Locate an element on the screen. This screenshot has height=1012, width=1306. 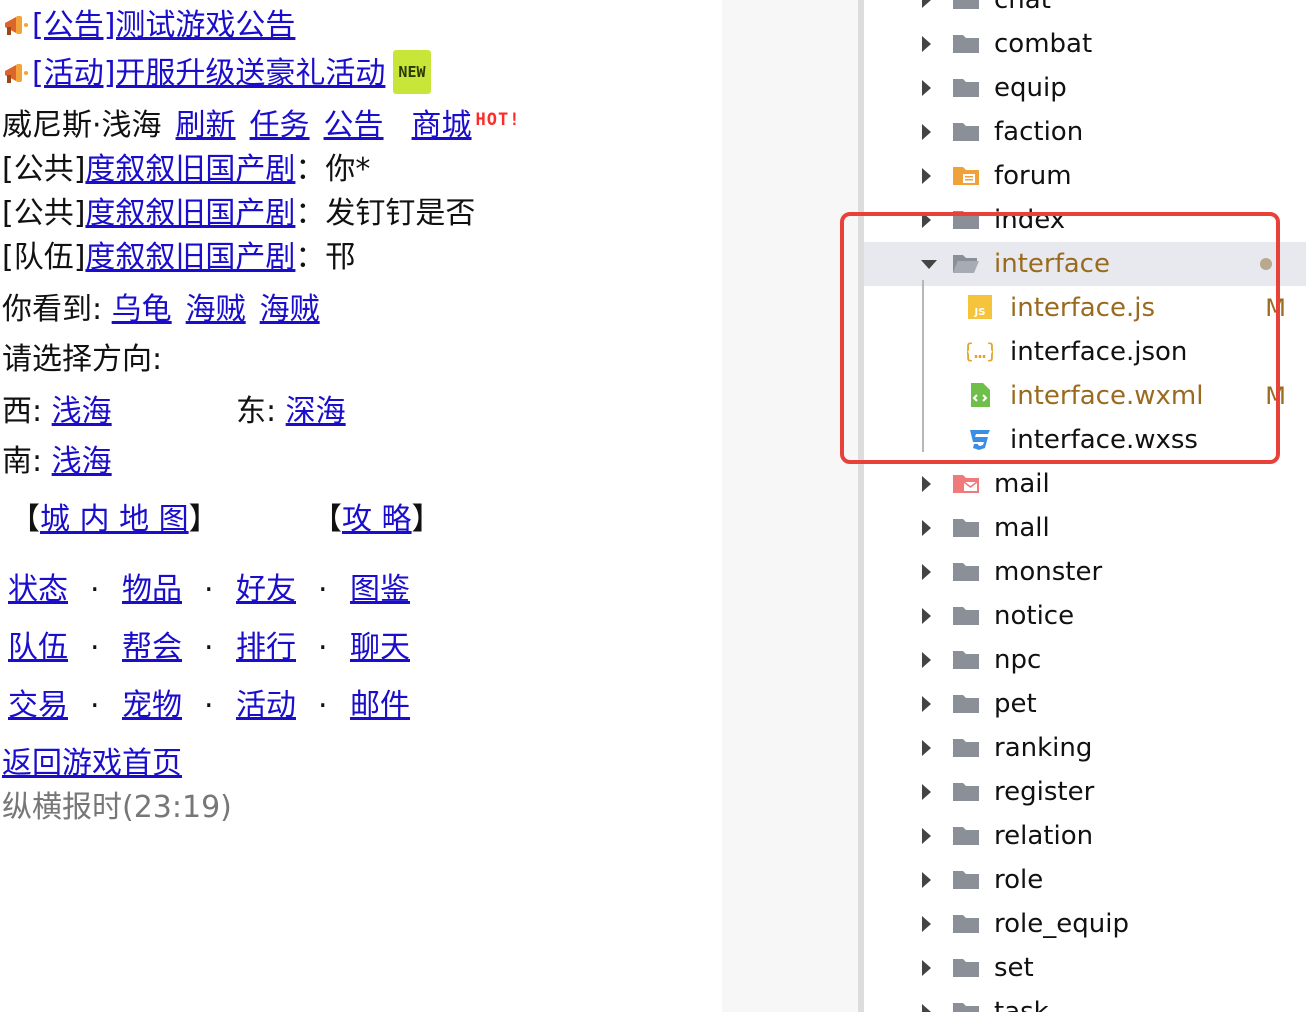
guide-link: 攻 略 is located at coordinates (377, 519).